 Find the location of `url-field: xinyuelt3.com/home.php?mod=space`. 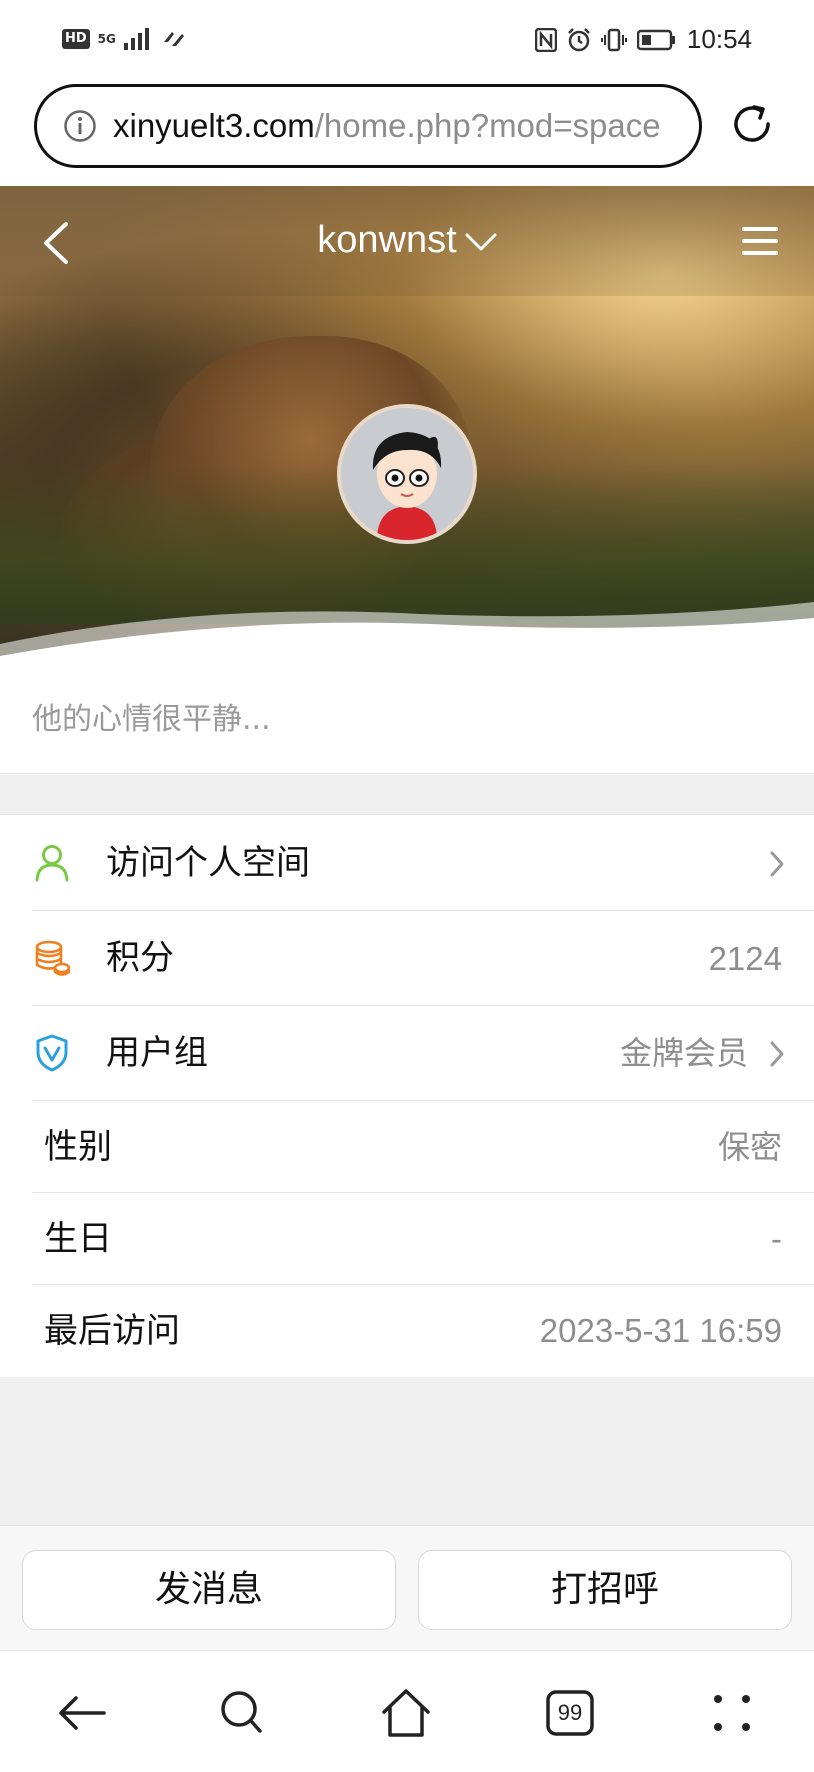

url-field: xinyuelt3.com/home.php?mod=space is located at coordinates (368, 126).